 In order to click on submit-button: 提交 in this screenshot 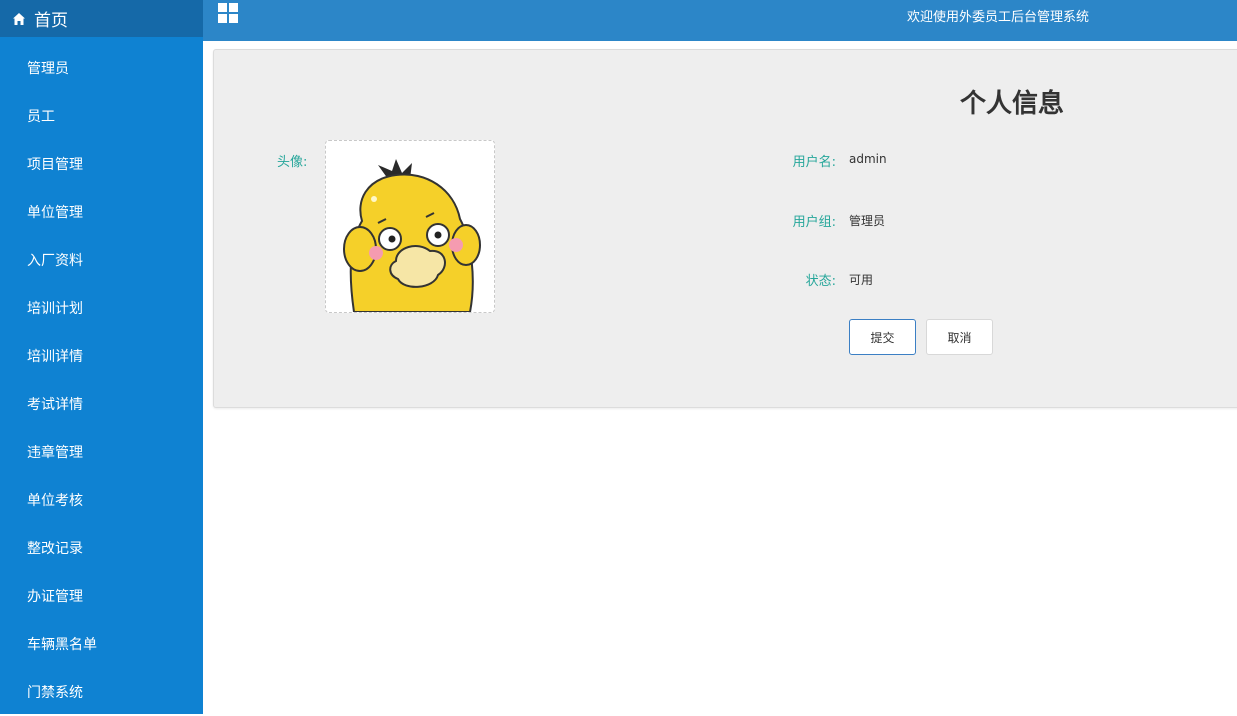, I will do `click(882, 337)`.